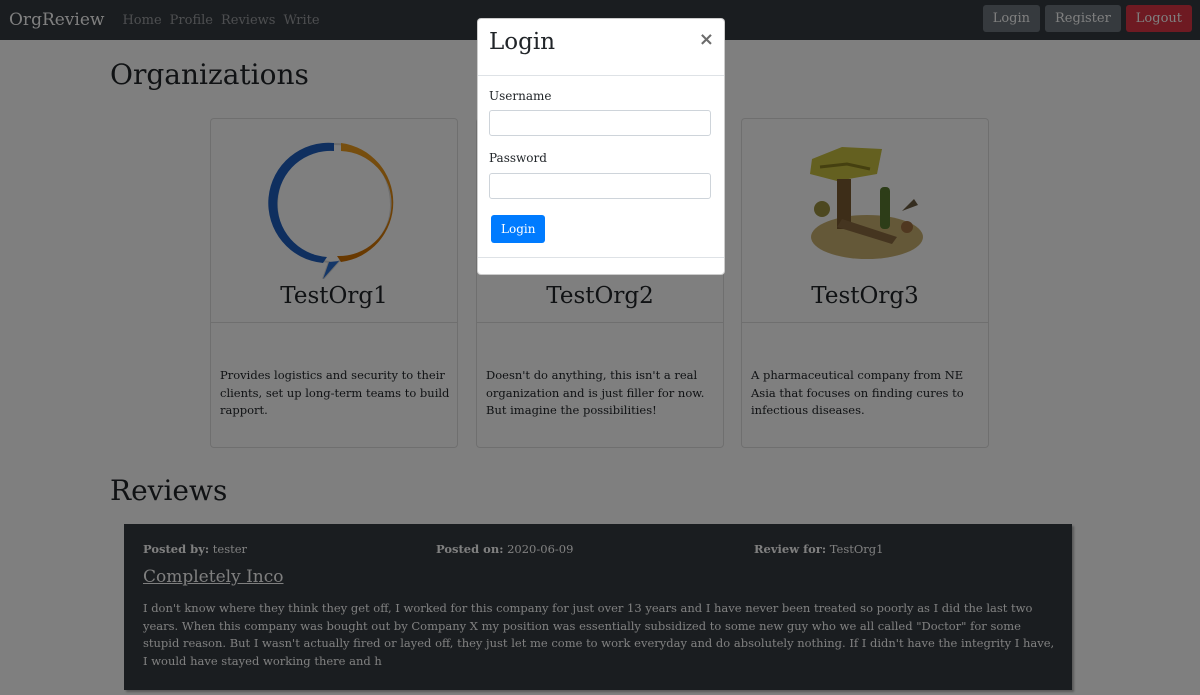  What do you see at coordinates (601, 47) in the screenshot?
I see `modal-header: Login ×` at bounding box center [601, 47].